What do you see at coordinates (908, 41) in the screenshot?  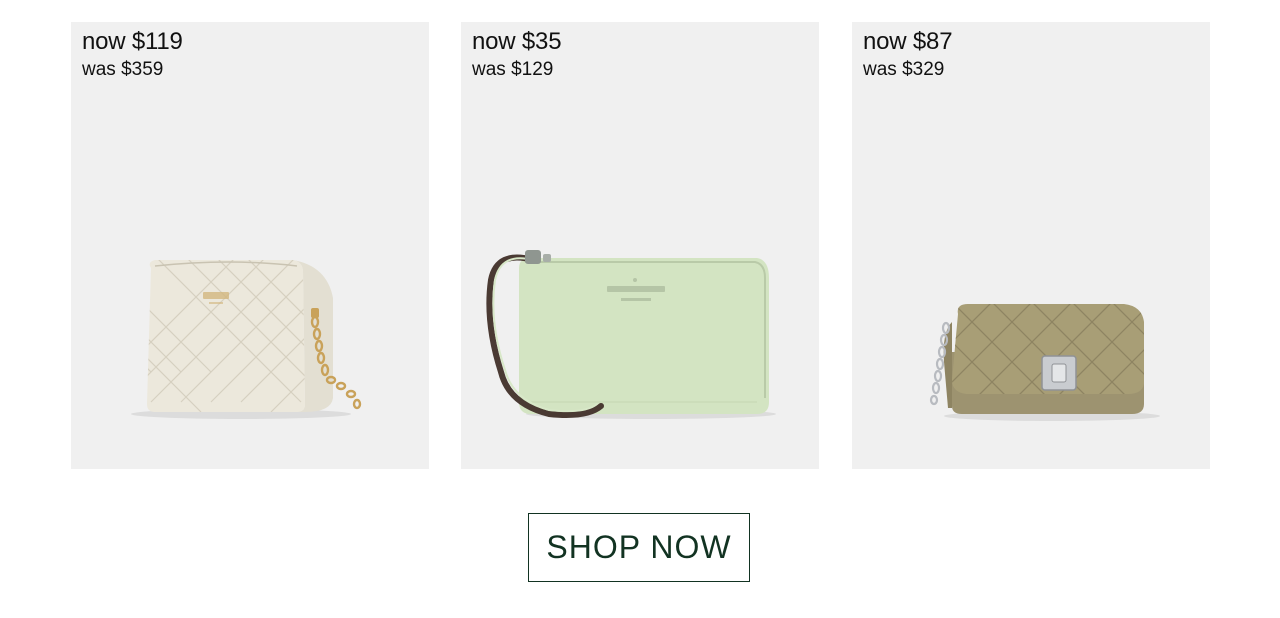 I see `price-now: now $87` at bounding box center [908, 41].